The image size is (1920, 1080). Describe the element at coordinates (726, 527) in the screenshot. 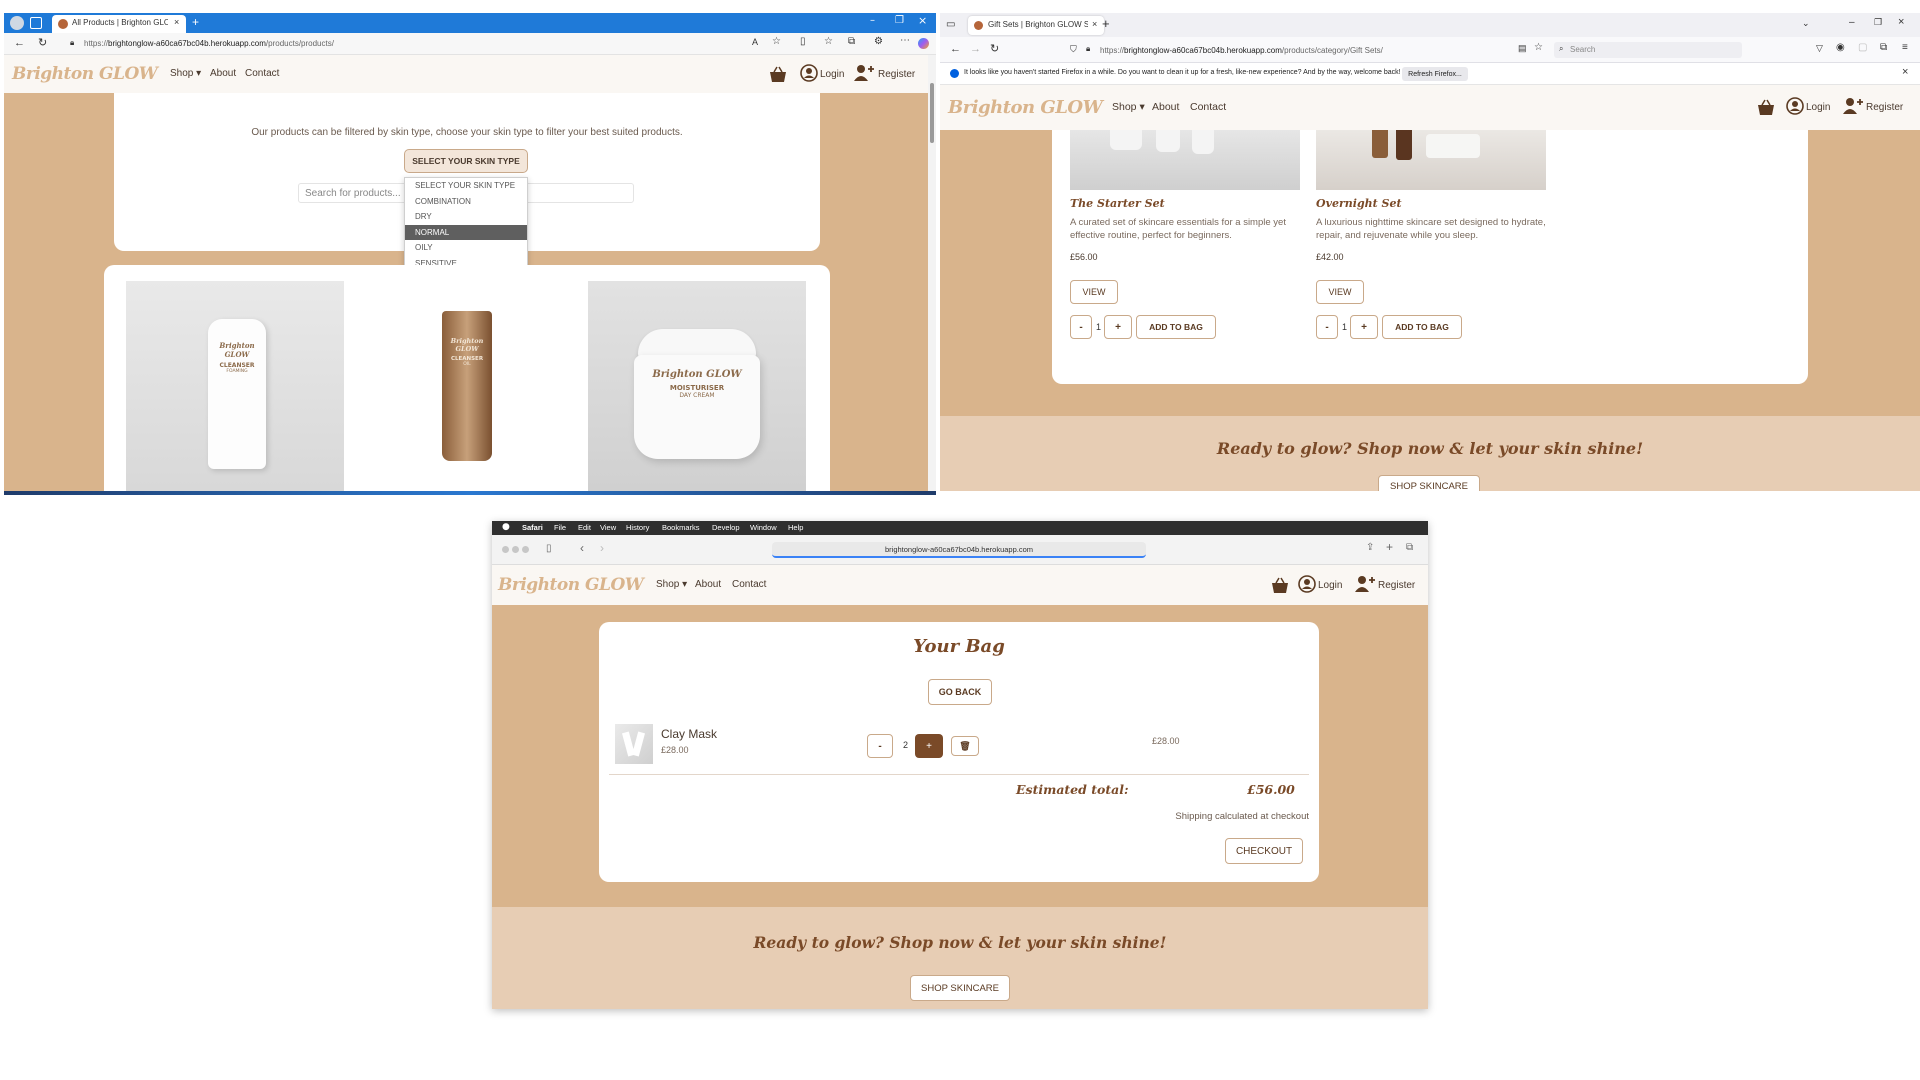

I see `menu-develop: Develop` at that location.